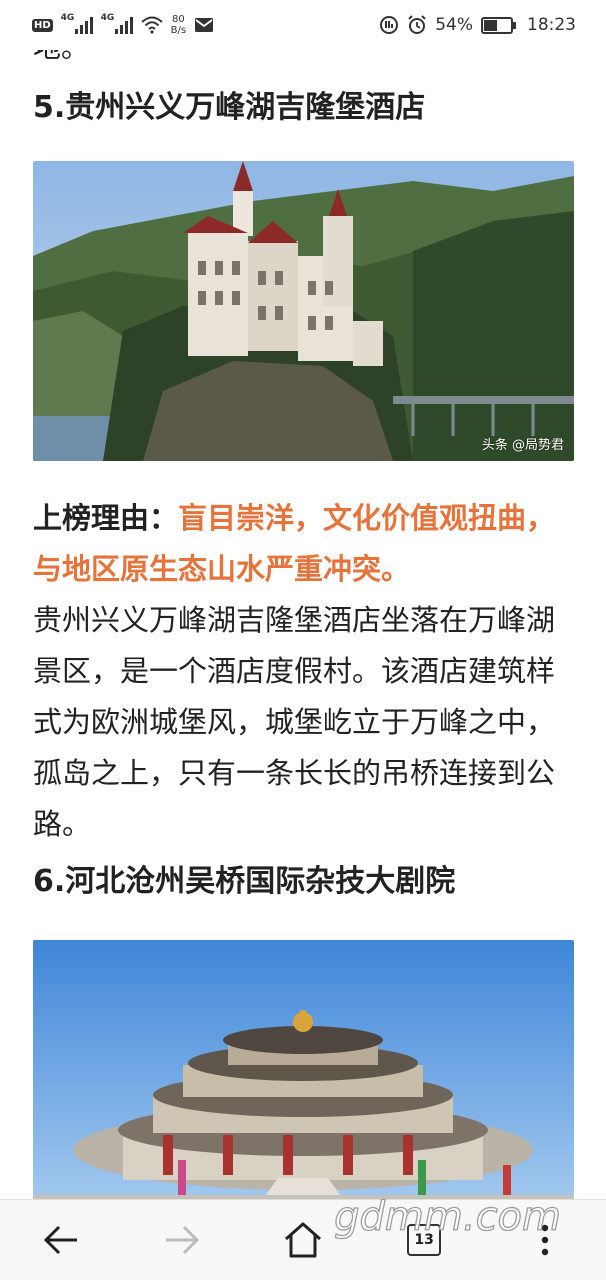 This screenshot has height=1280, width=606. I want to click on signal-icon-2: 4G, so click(117, 23).